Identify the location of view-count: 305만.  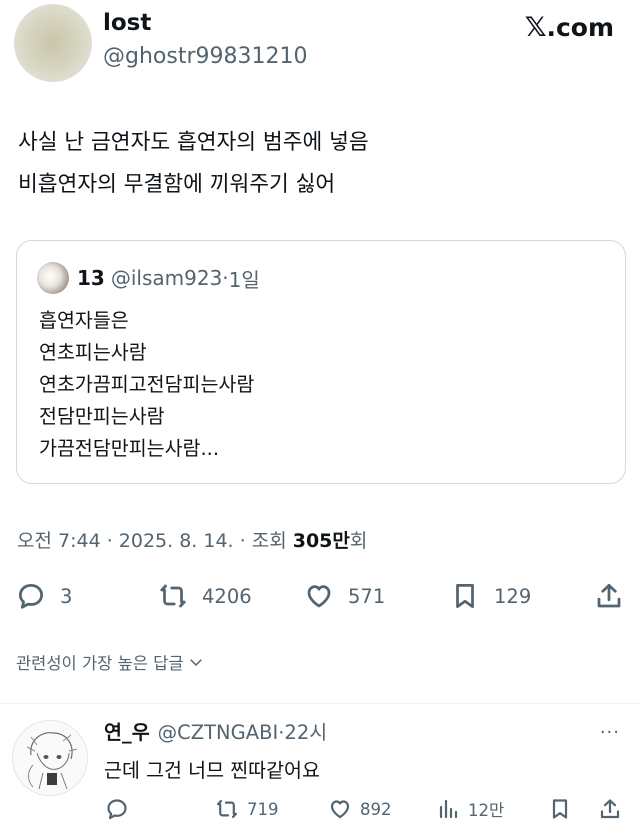
(321, 541).